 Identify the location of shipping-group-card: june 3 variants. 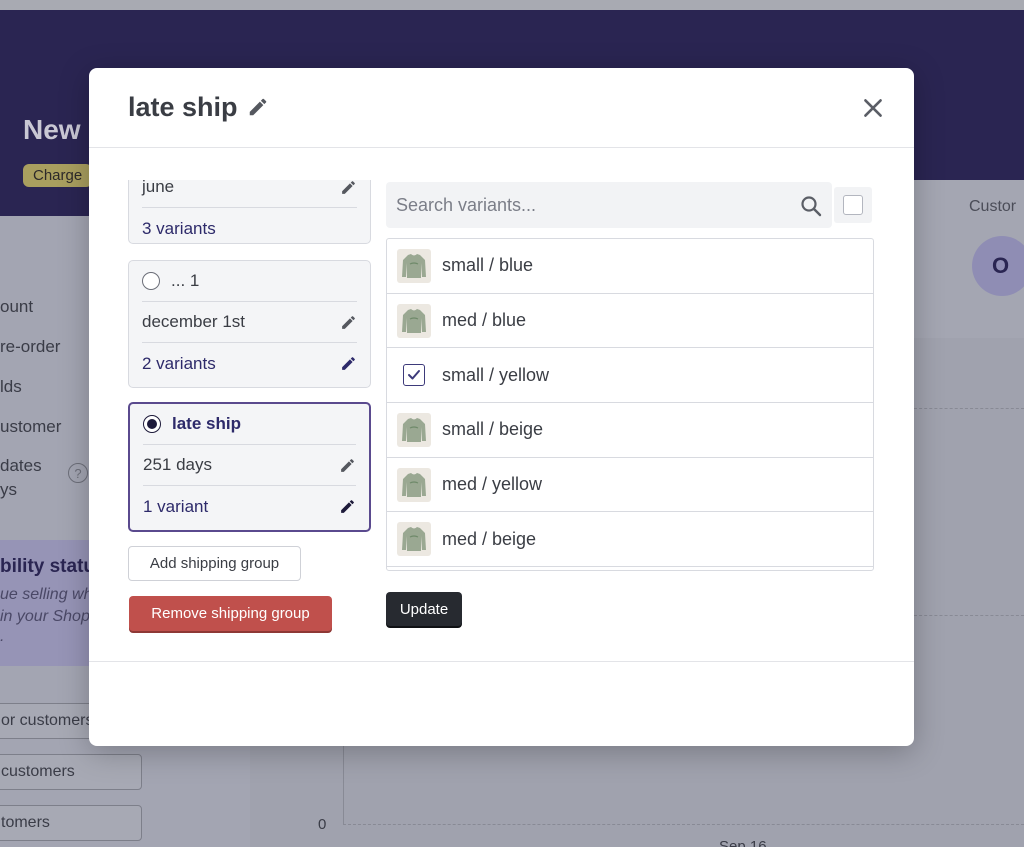
(249, 212).